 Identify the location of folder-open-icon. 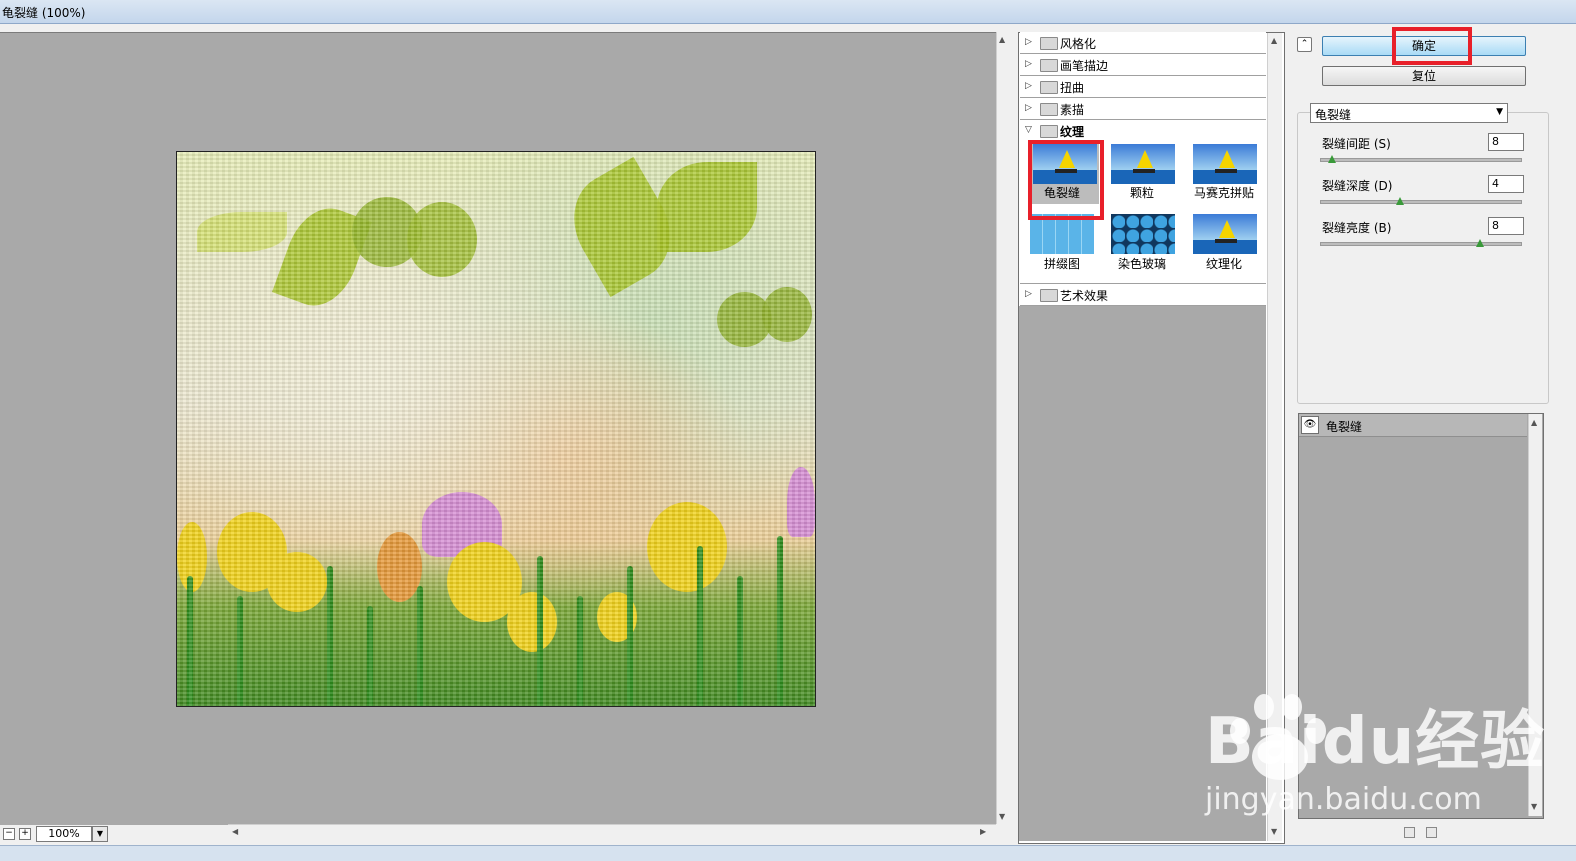
(1049, 131).